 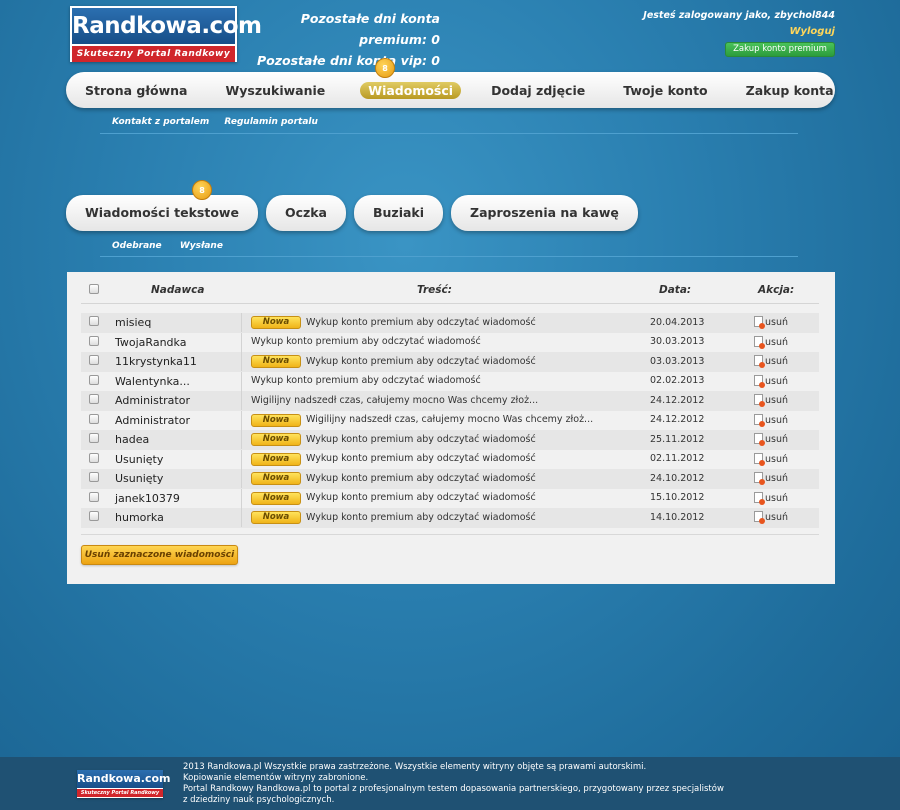 I want to click on nav-item-home: Strona główna, so click(x=136, y=90).